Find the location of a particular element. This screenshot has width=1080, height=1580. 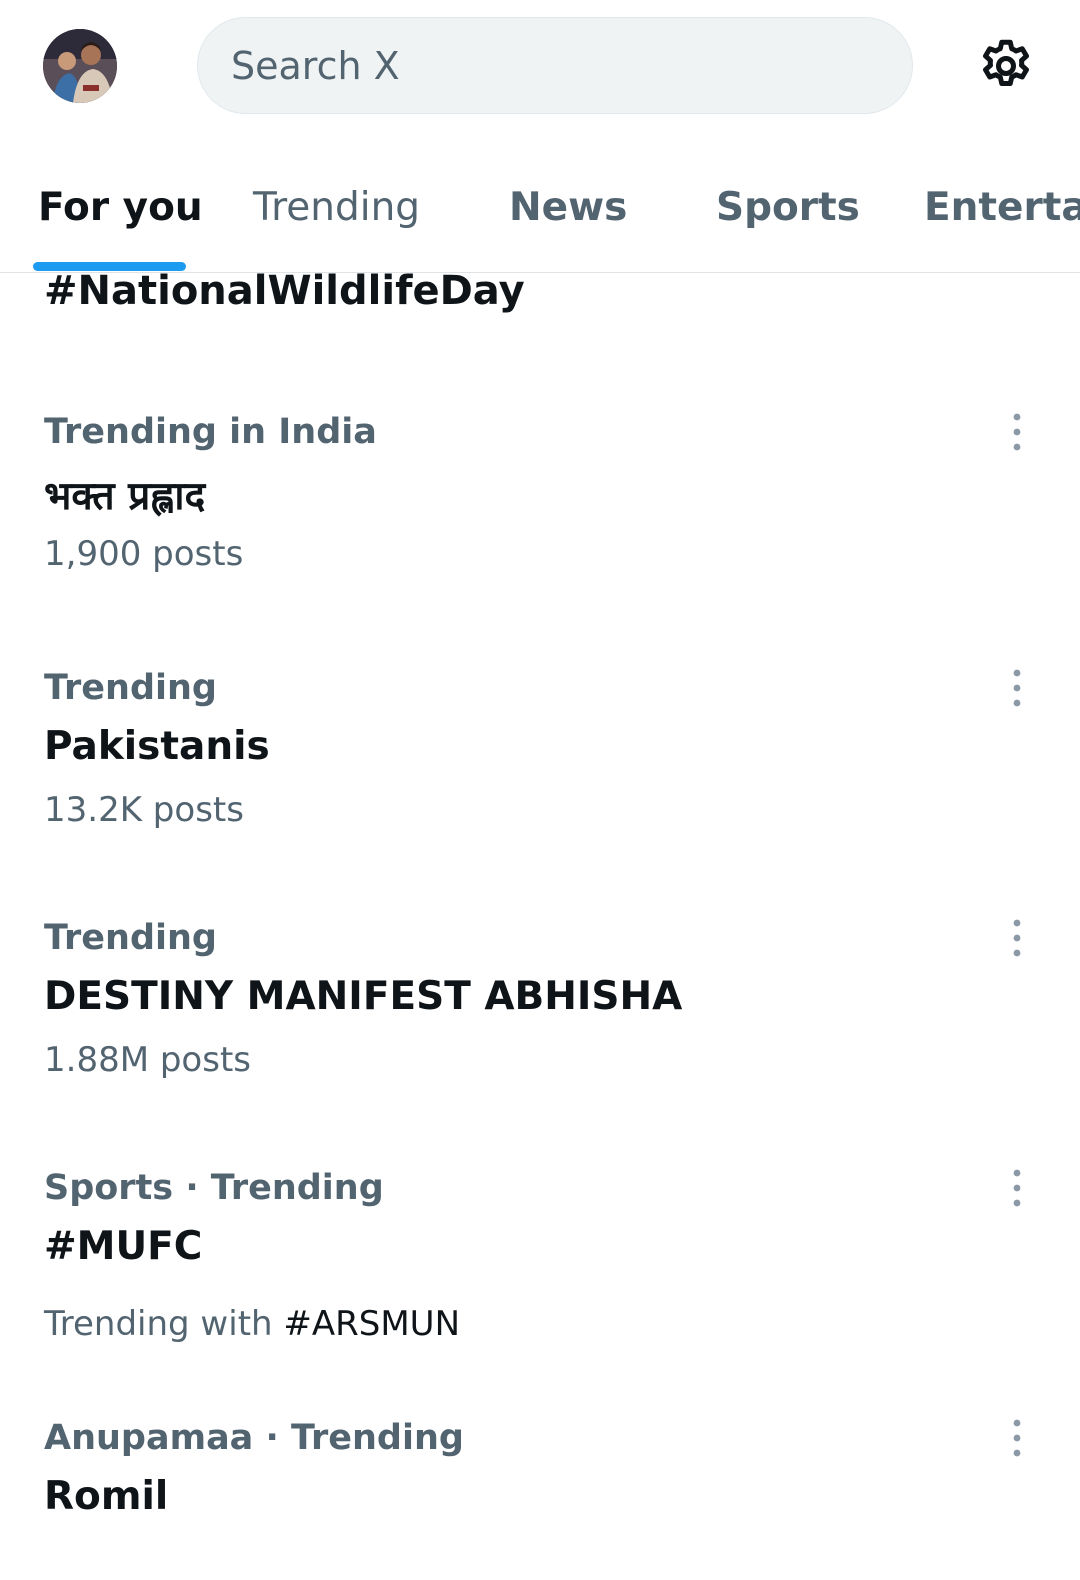

settings-button is located at coordinates (1006, 66).